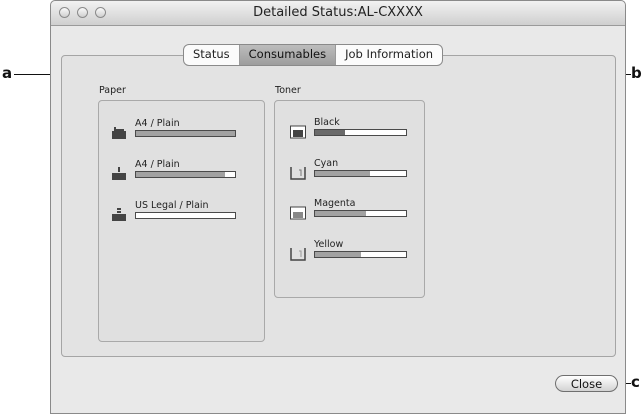 This screenshot has width=643, height=416. I want to click on paper-group-label: Paper, so click(112, 90).